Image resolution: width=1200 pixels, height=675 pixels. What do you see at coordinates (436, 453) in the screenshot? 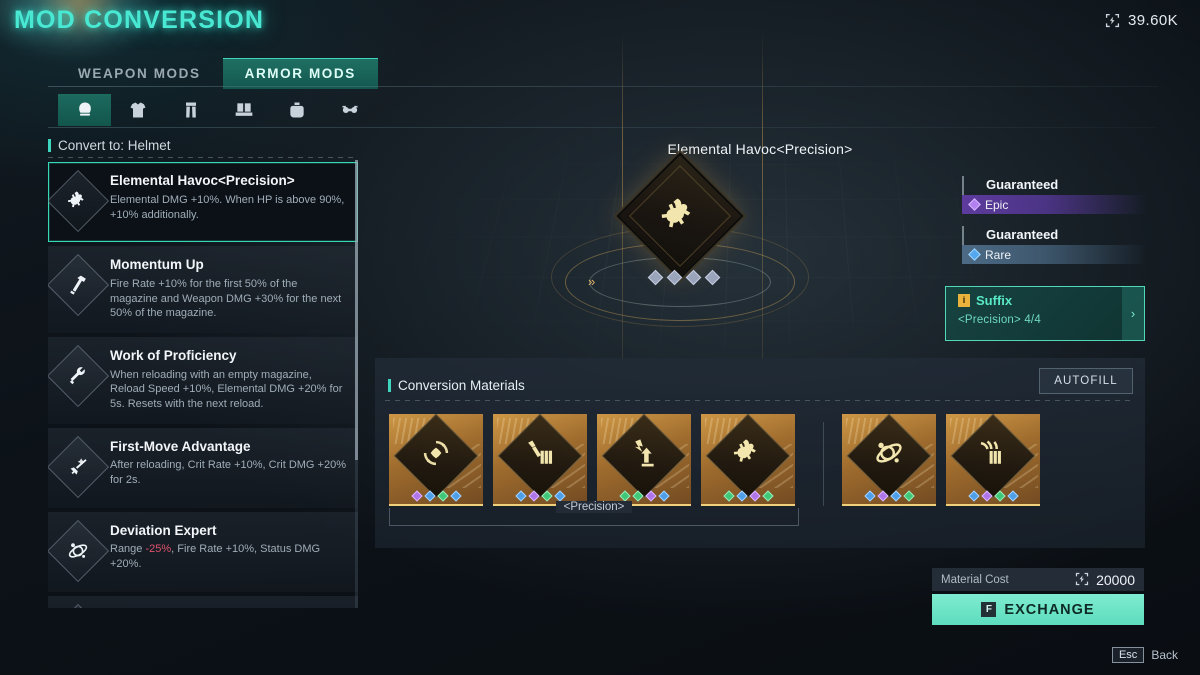
I see `shuriken-icon` at bounding box center [436, 453].